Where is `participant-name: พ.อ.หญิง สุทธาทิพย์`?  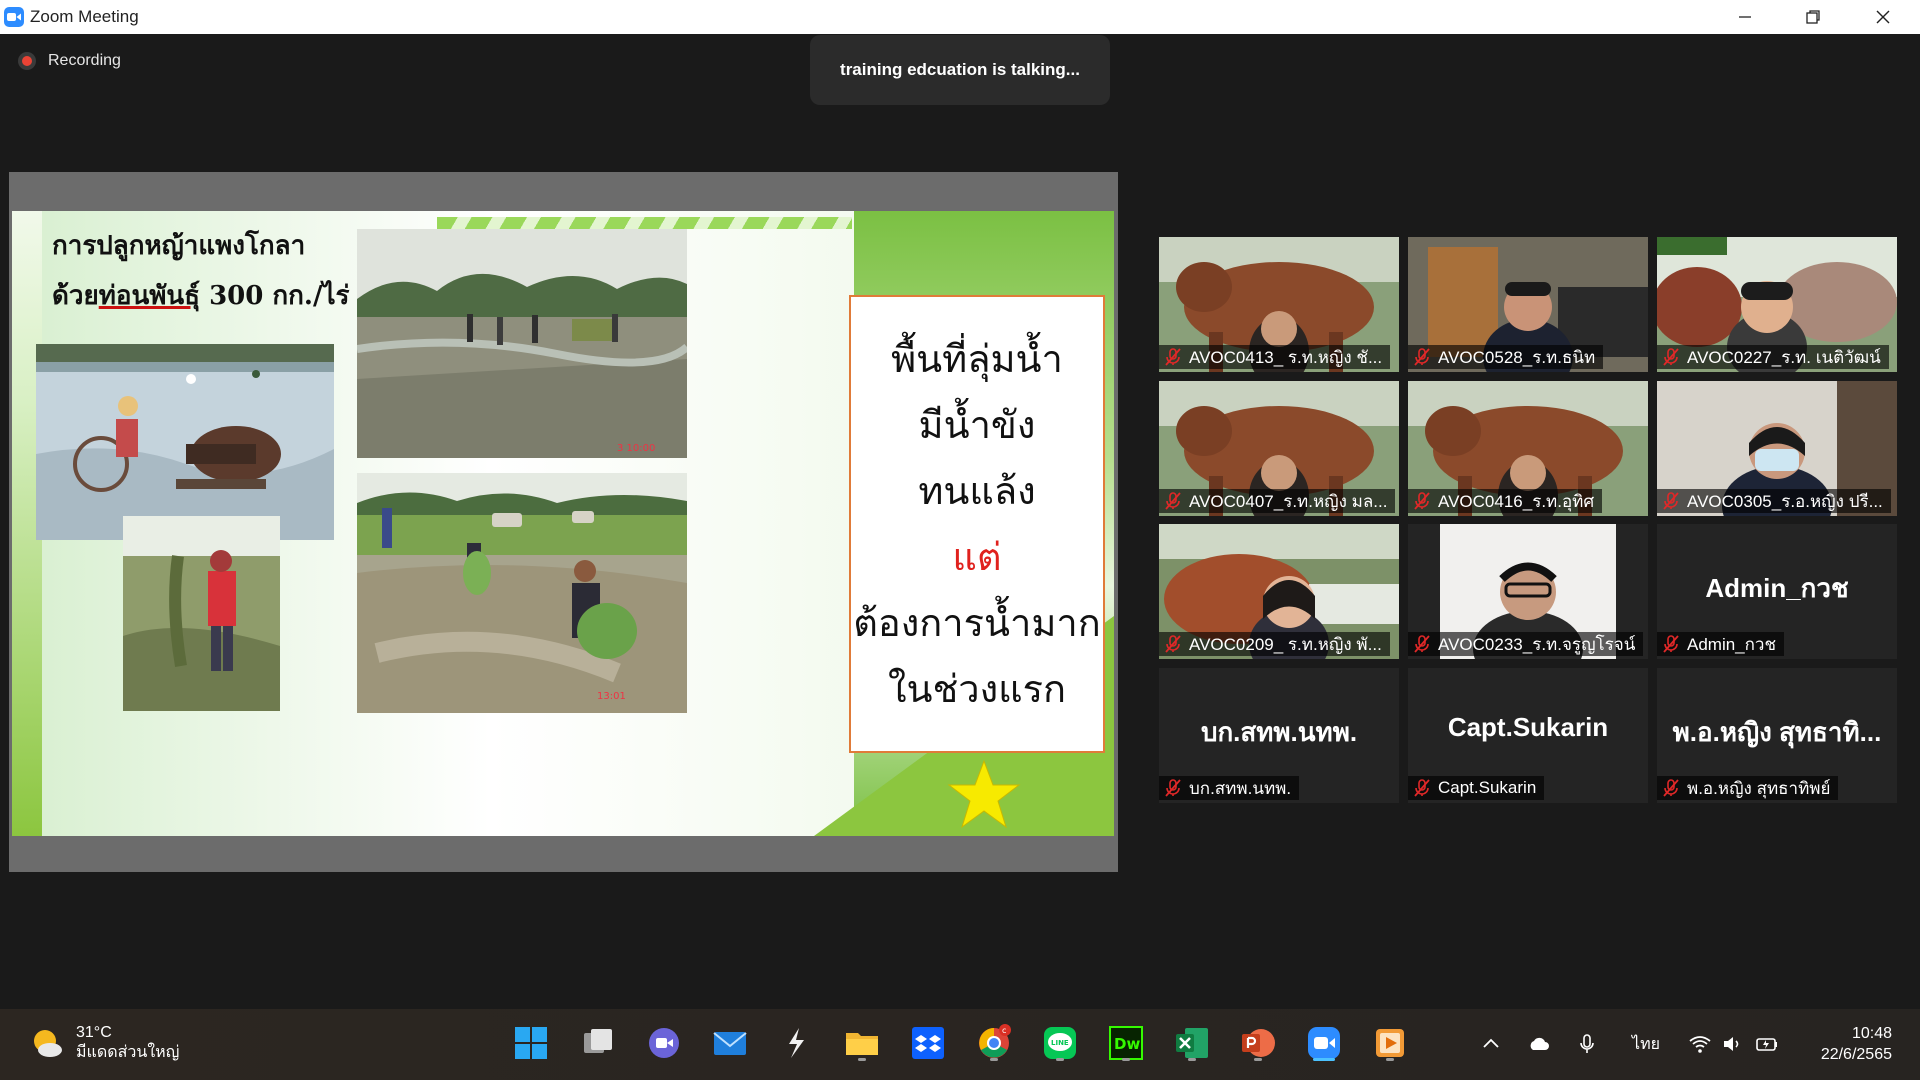
participant-name: พ.อ.หญิง สุทธาทิพย์ is located at coordinates (1759, 788).